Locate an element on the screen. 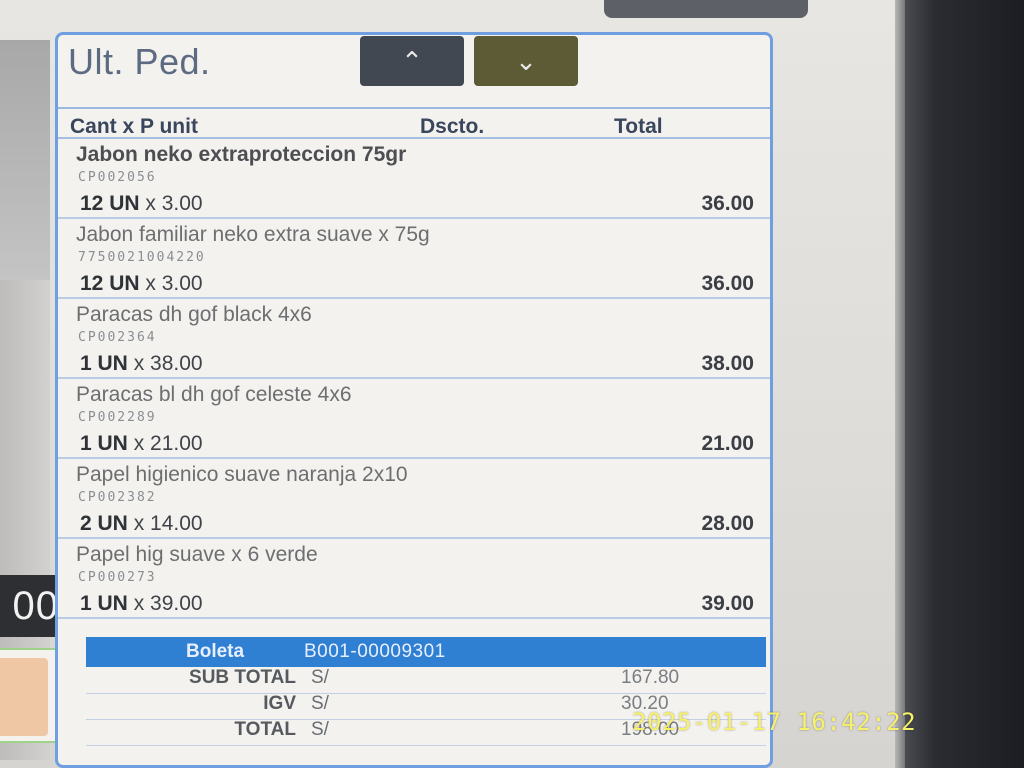 This screenshot has width=1024, height=768. monitor-bezel is located at coordinates (964, 384).